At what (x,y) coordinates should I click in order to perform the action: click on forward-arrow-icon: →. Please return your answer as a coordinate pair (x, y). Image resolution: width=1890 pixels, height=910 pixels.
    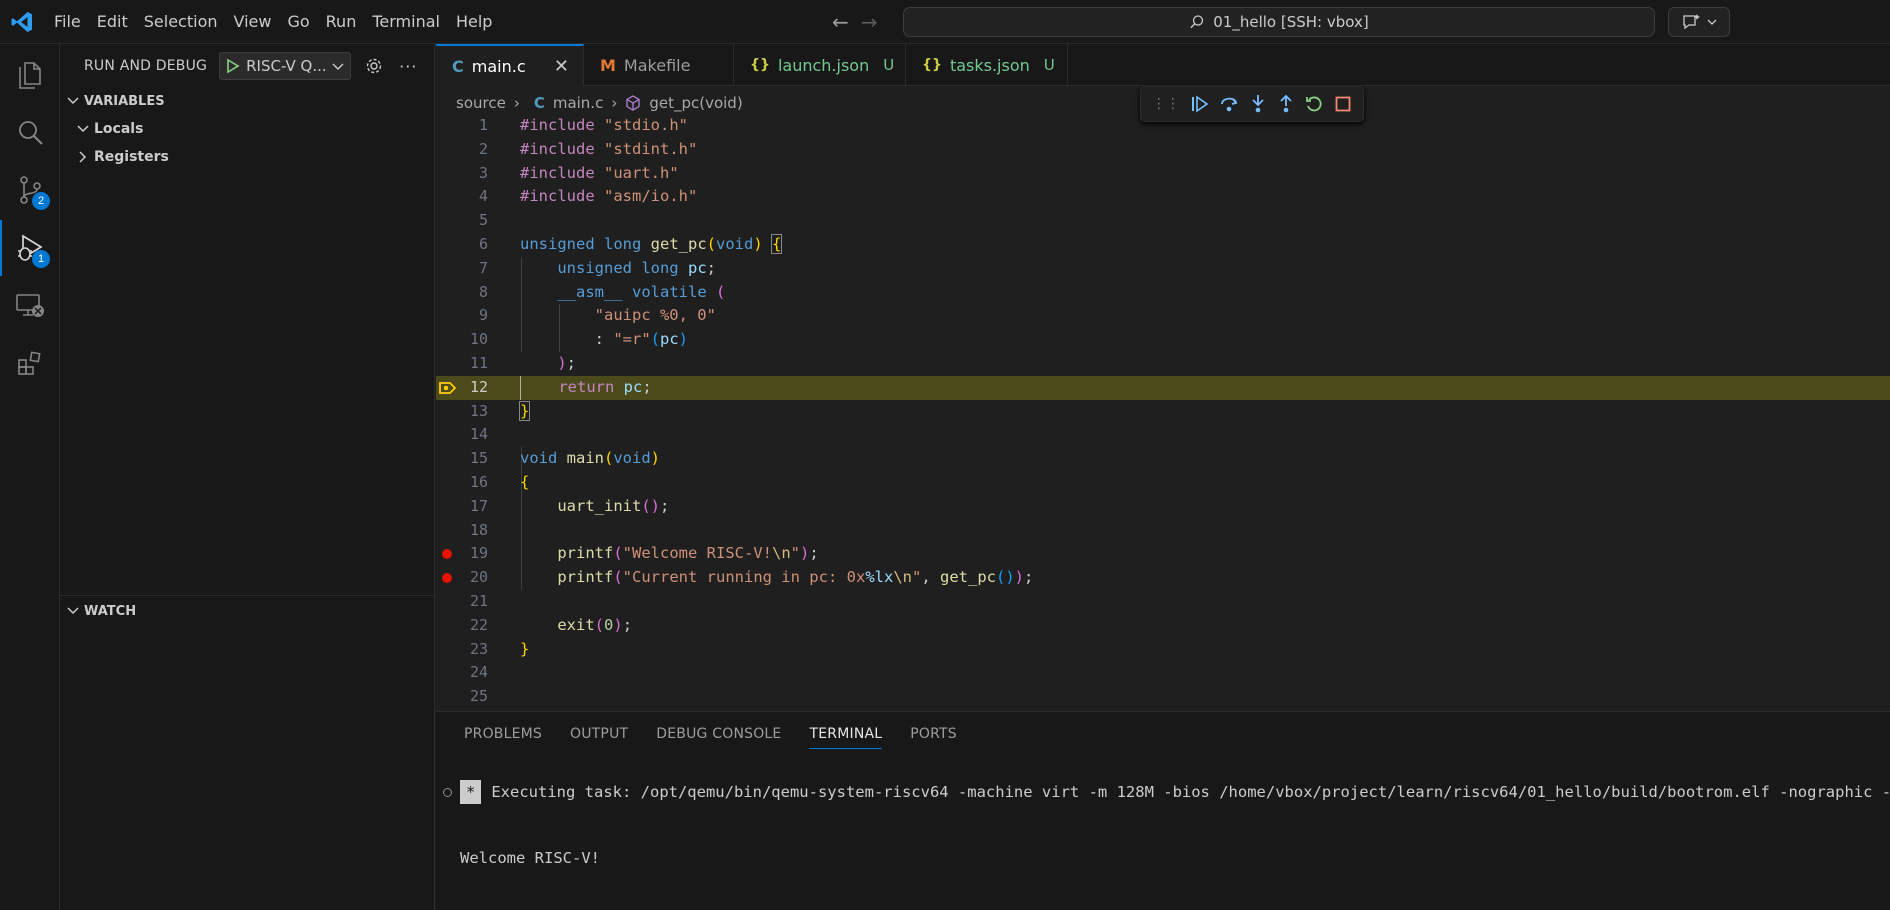
    Looking at the image, I should click on (869, 22).